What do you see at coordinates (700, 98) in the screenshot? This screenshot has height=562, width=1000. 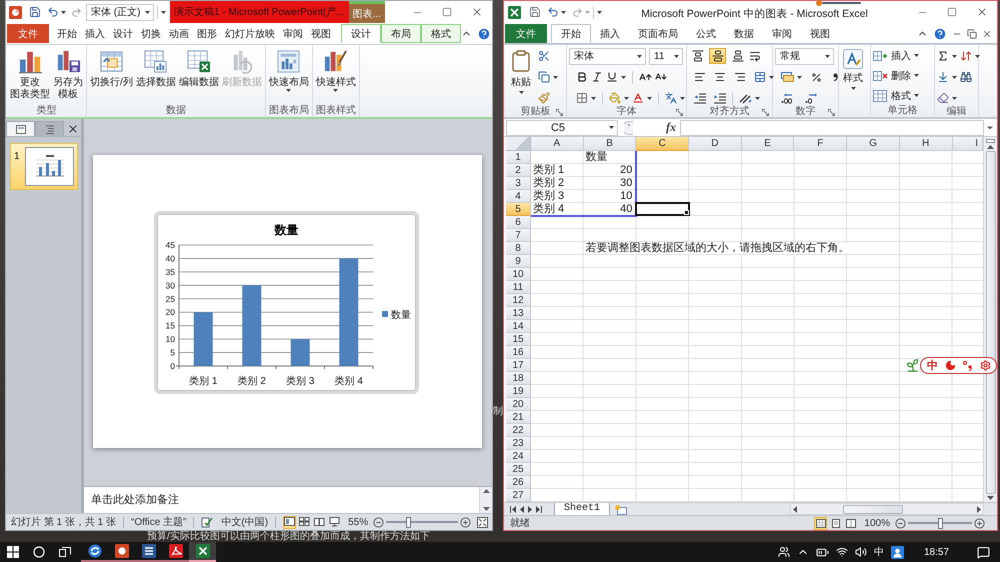 I see `decrease-indent-icon` at bounding box center [700, 98].